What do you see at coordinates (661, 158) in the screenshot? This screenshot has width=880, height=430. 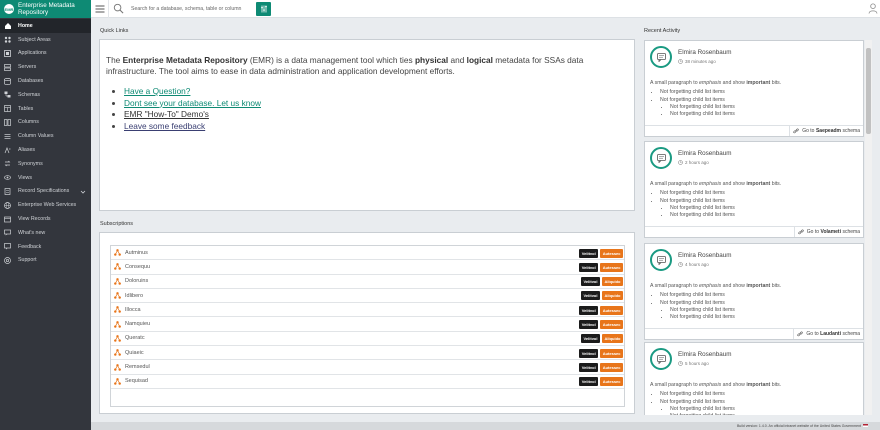 I see `comment-icon` at bounding box center [661, 158].